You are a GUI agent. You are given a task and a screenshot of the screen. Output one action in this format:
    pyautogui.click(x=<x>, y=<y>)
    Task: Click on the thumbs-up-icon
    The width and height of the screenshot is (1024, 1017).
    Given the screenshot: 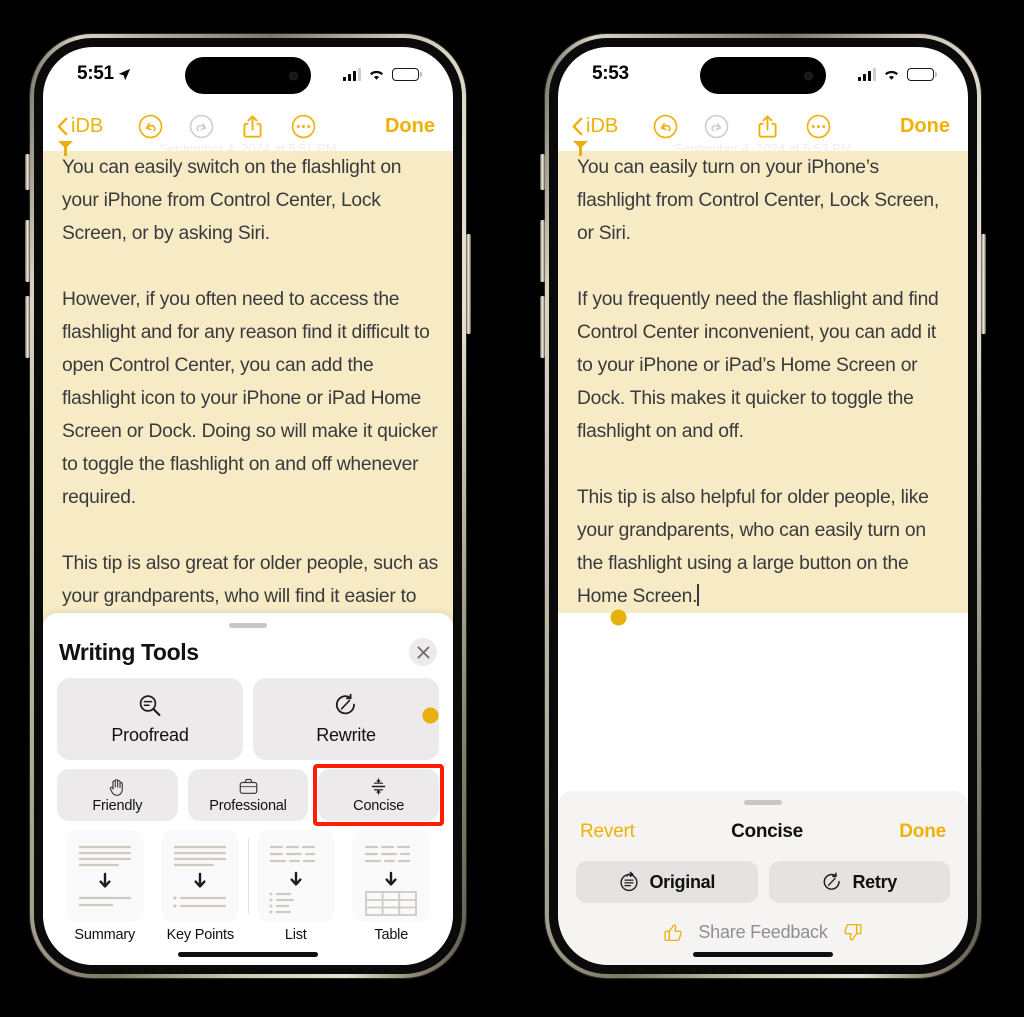 What is the action you would take?
    pyautogui.click(x=673, y=932)
    